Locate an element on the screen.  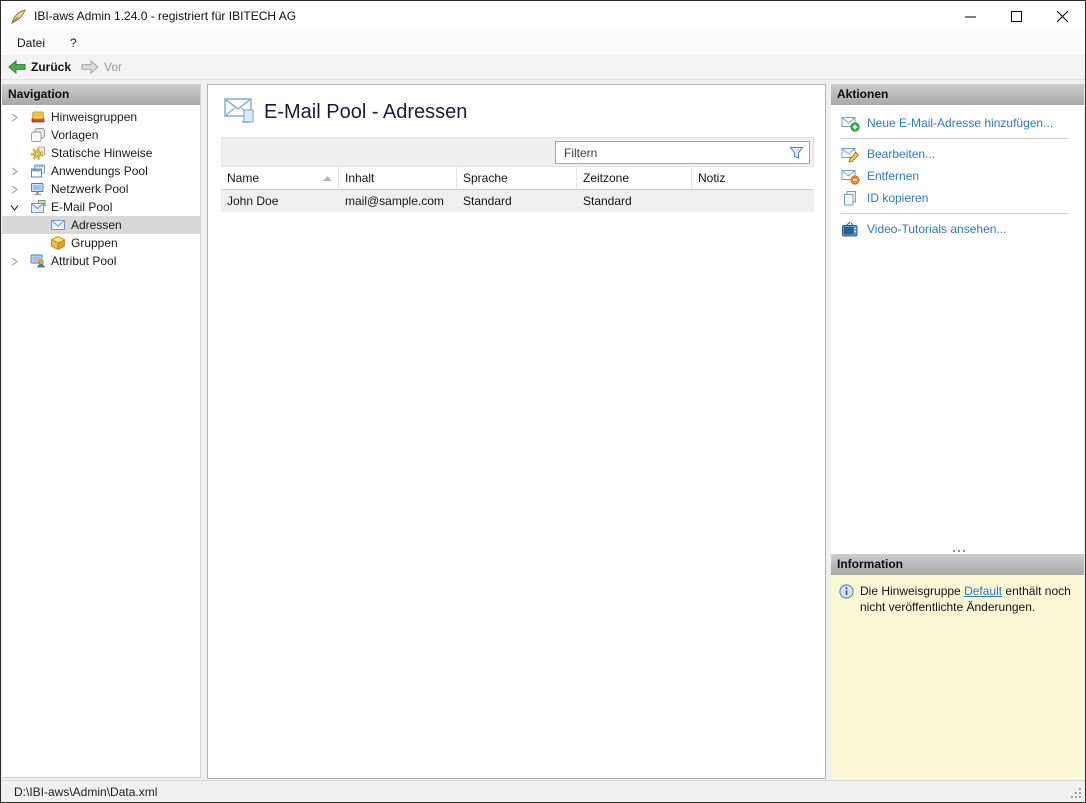
info-icon is located at coordinates (846, 591).